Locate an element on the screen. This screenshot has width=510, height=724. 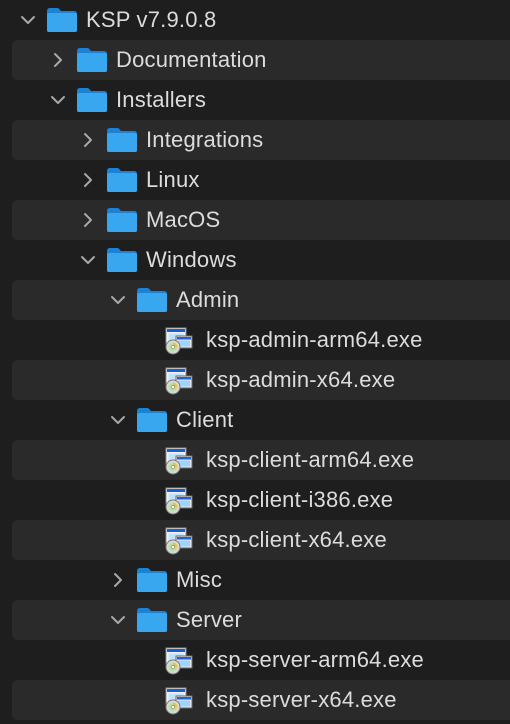
tree-item-label: ksp-client-arm64.exe is located at coordinates (310, 459).